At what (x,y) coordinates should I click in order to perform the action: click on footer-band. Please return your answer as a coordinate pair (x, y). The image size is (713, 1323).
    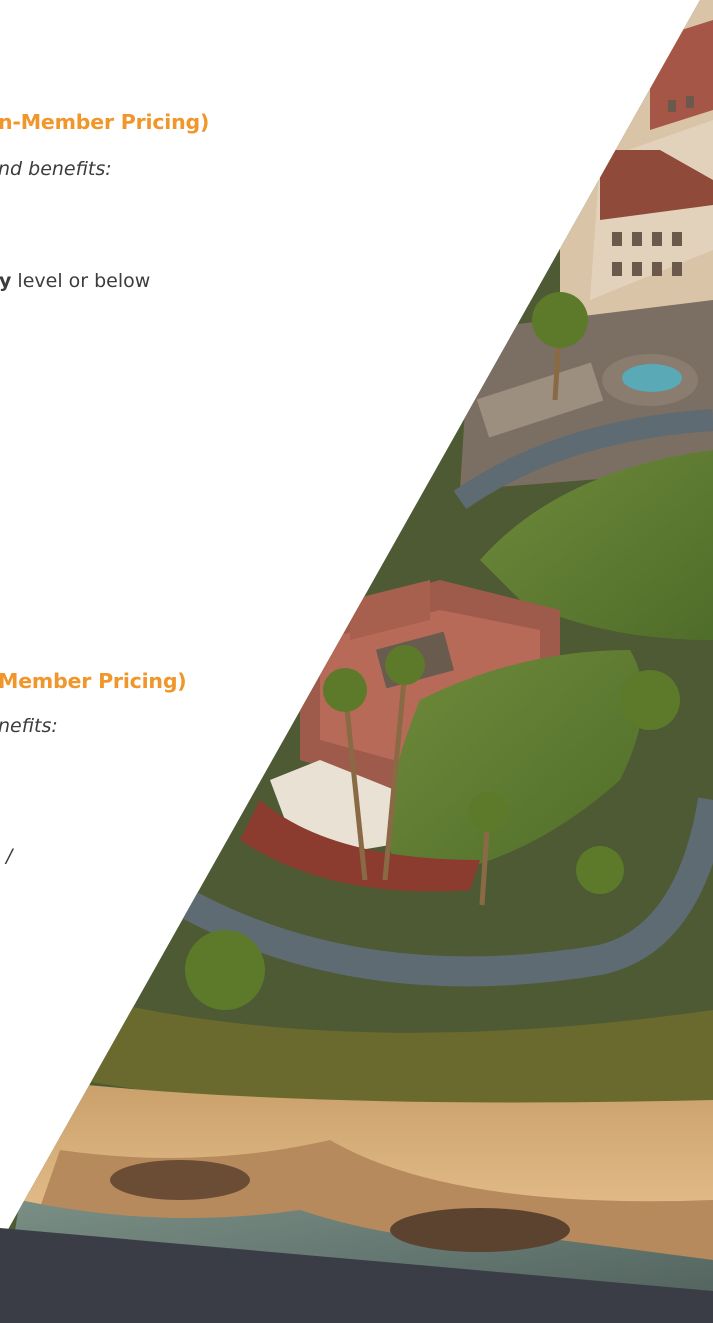
    Looking at the image, I should click on (356, 1275).